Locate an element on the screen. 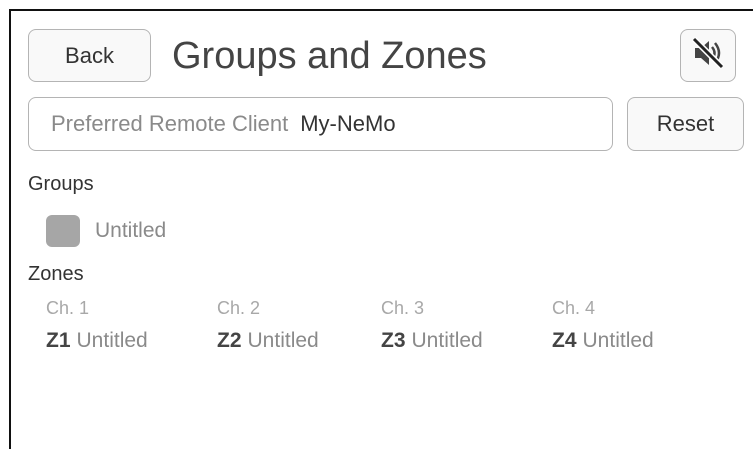  group-color-swatch is located at coordinates (63, 231).